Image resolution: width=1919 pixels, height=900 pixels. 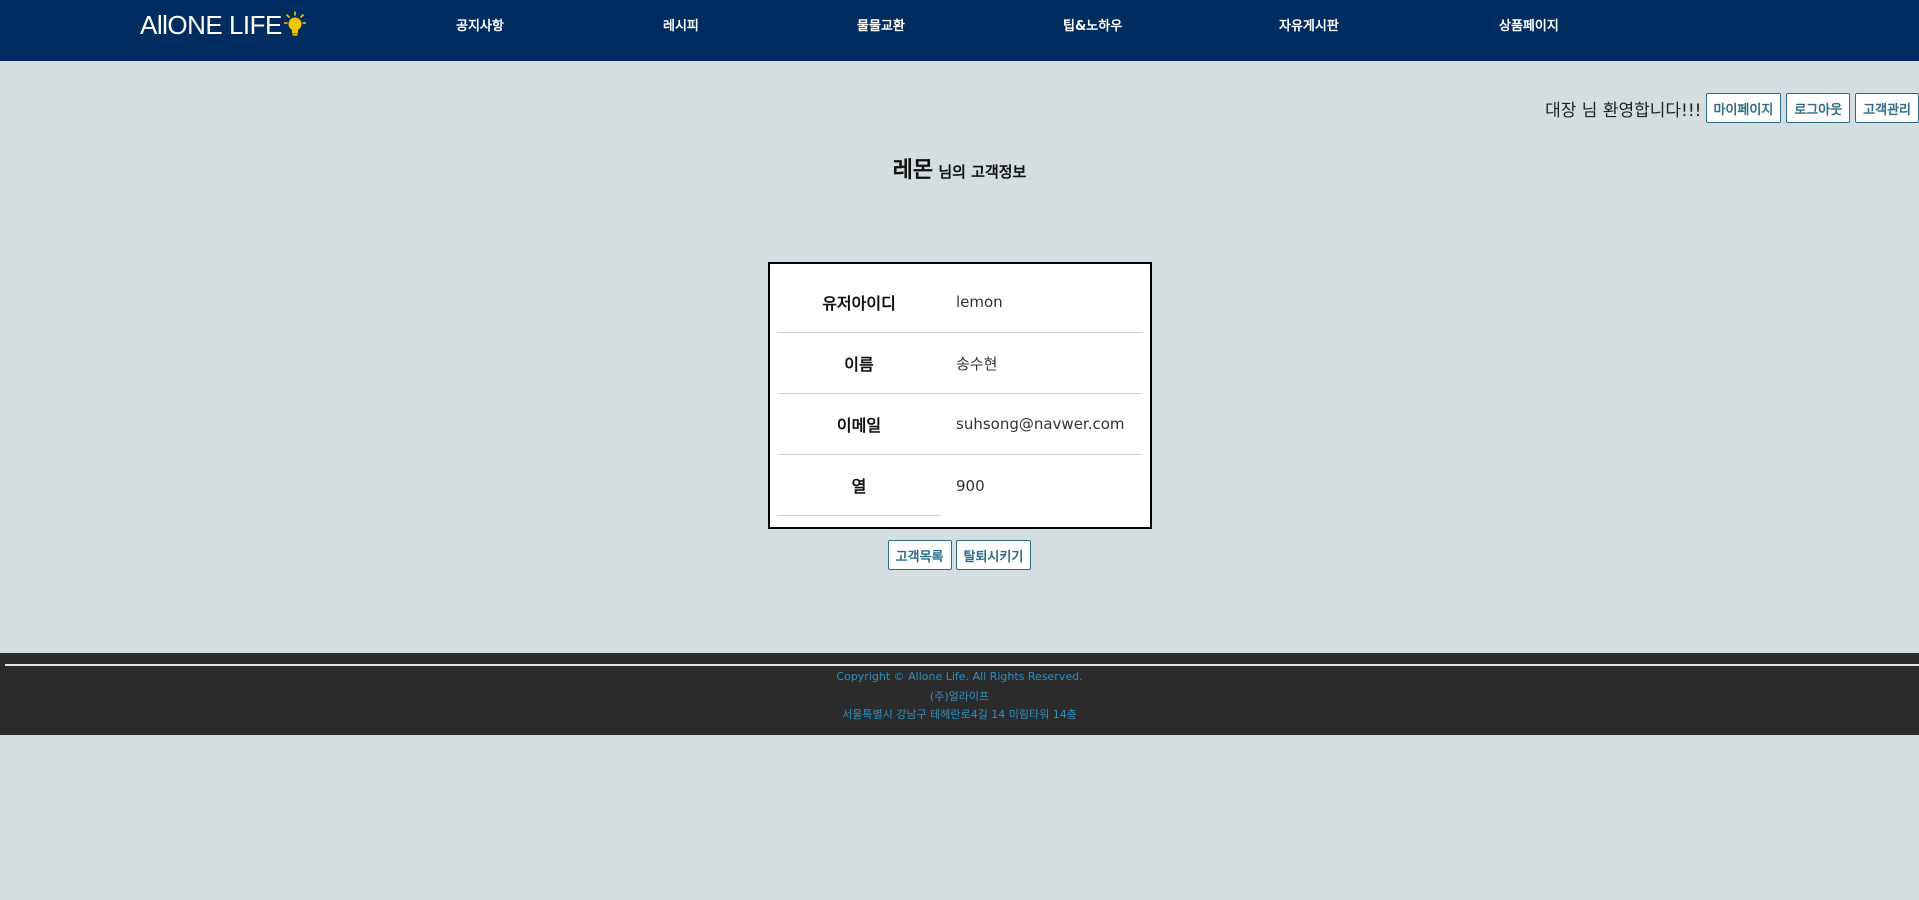 What do you see at coordinates (1887, 108) in the screenshot?
I see `customer-management-button: 고객관리` at bounding box center [1887, 108].